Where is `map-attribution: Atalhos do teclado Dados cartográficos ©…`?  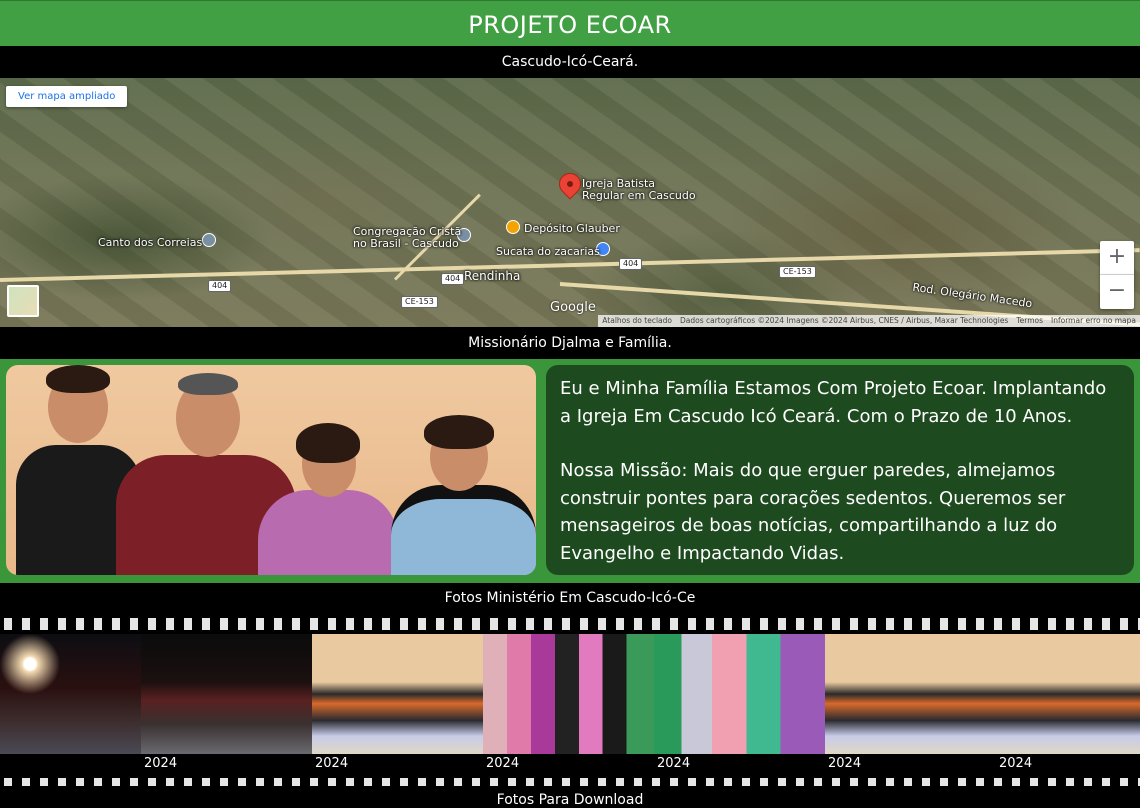
map-attribution: Atalhos do teclado Dados cartográficos ©… is located at coordinates (869, 321).